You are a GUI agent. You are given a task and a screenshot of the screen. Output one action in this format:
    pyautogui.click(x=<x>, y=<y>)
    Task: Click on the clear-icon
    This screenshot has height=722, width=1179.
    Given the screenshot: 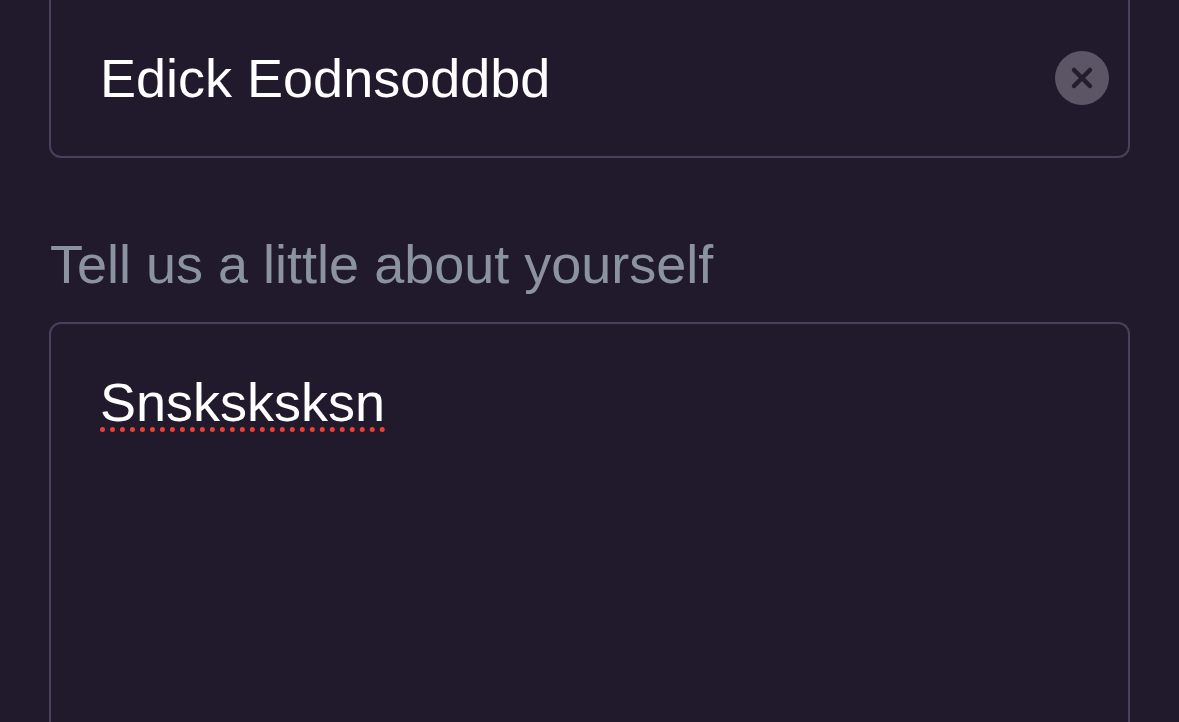 What is the action you would take?
    pyautogui.click(x=1082, y=78)
    